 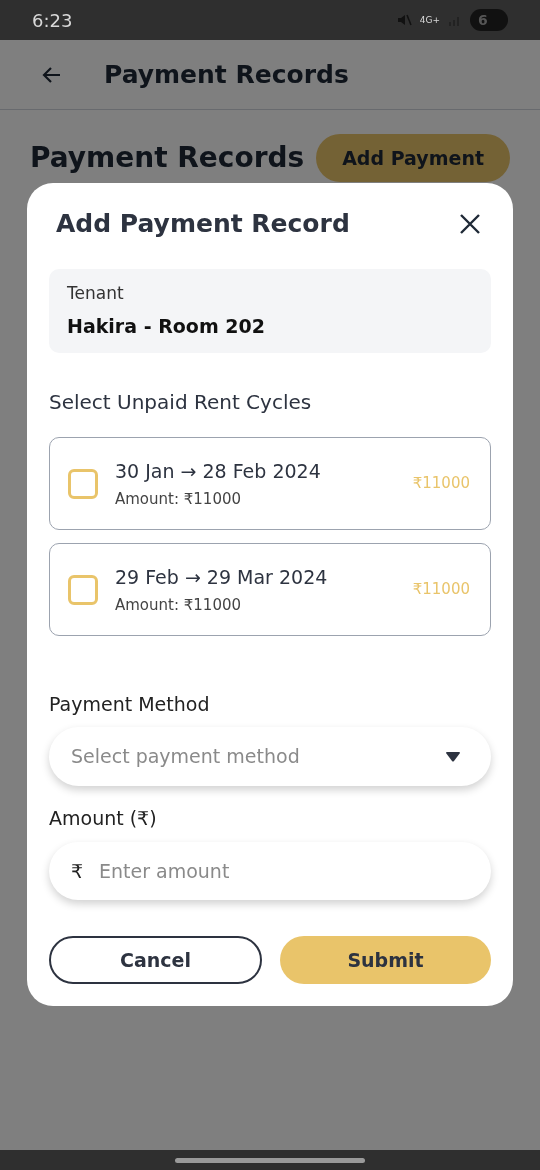 What do you see at coordinates (222, 578) in the screenshot?
I see `cycle-period: 29 Feb → 29 Mar 2024` at bounding box center [222, 578].